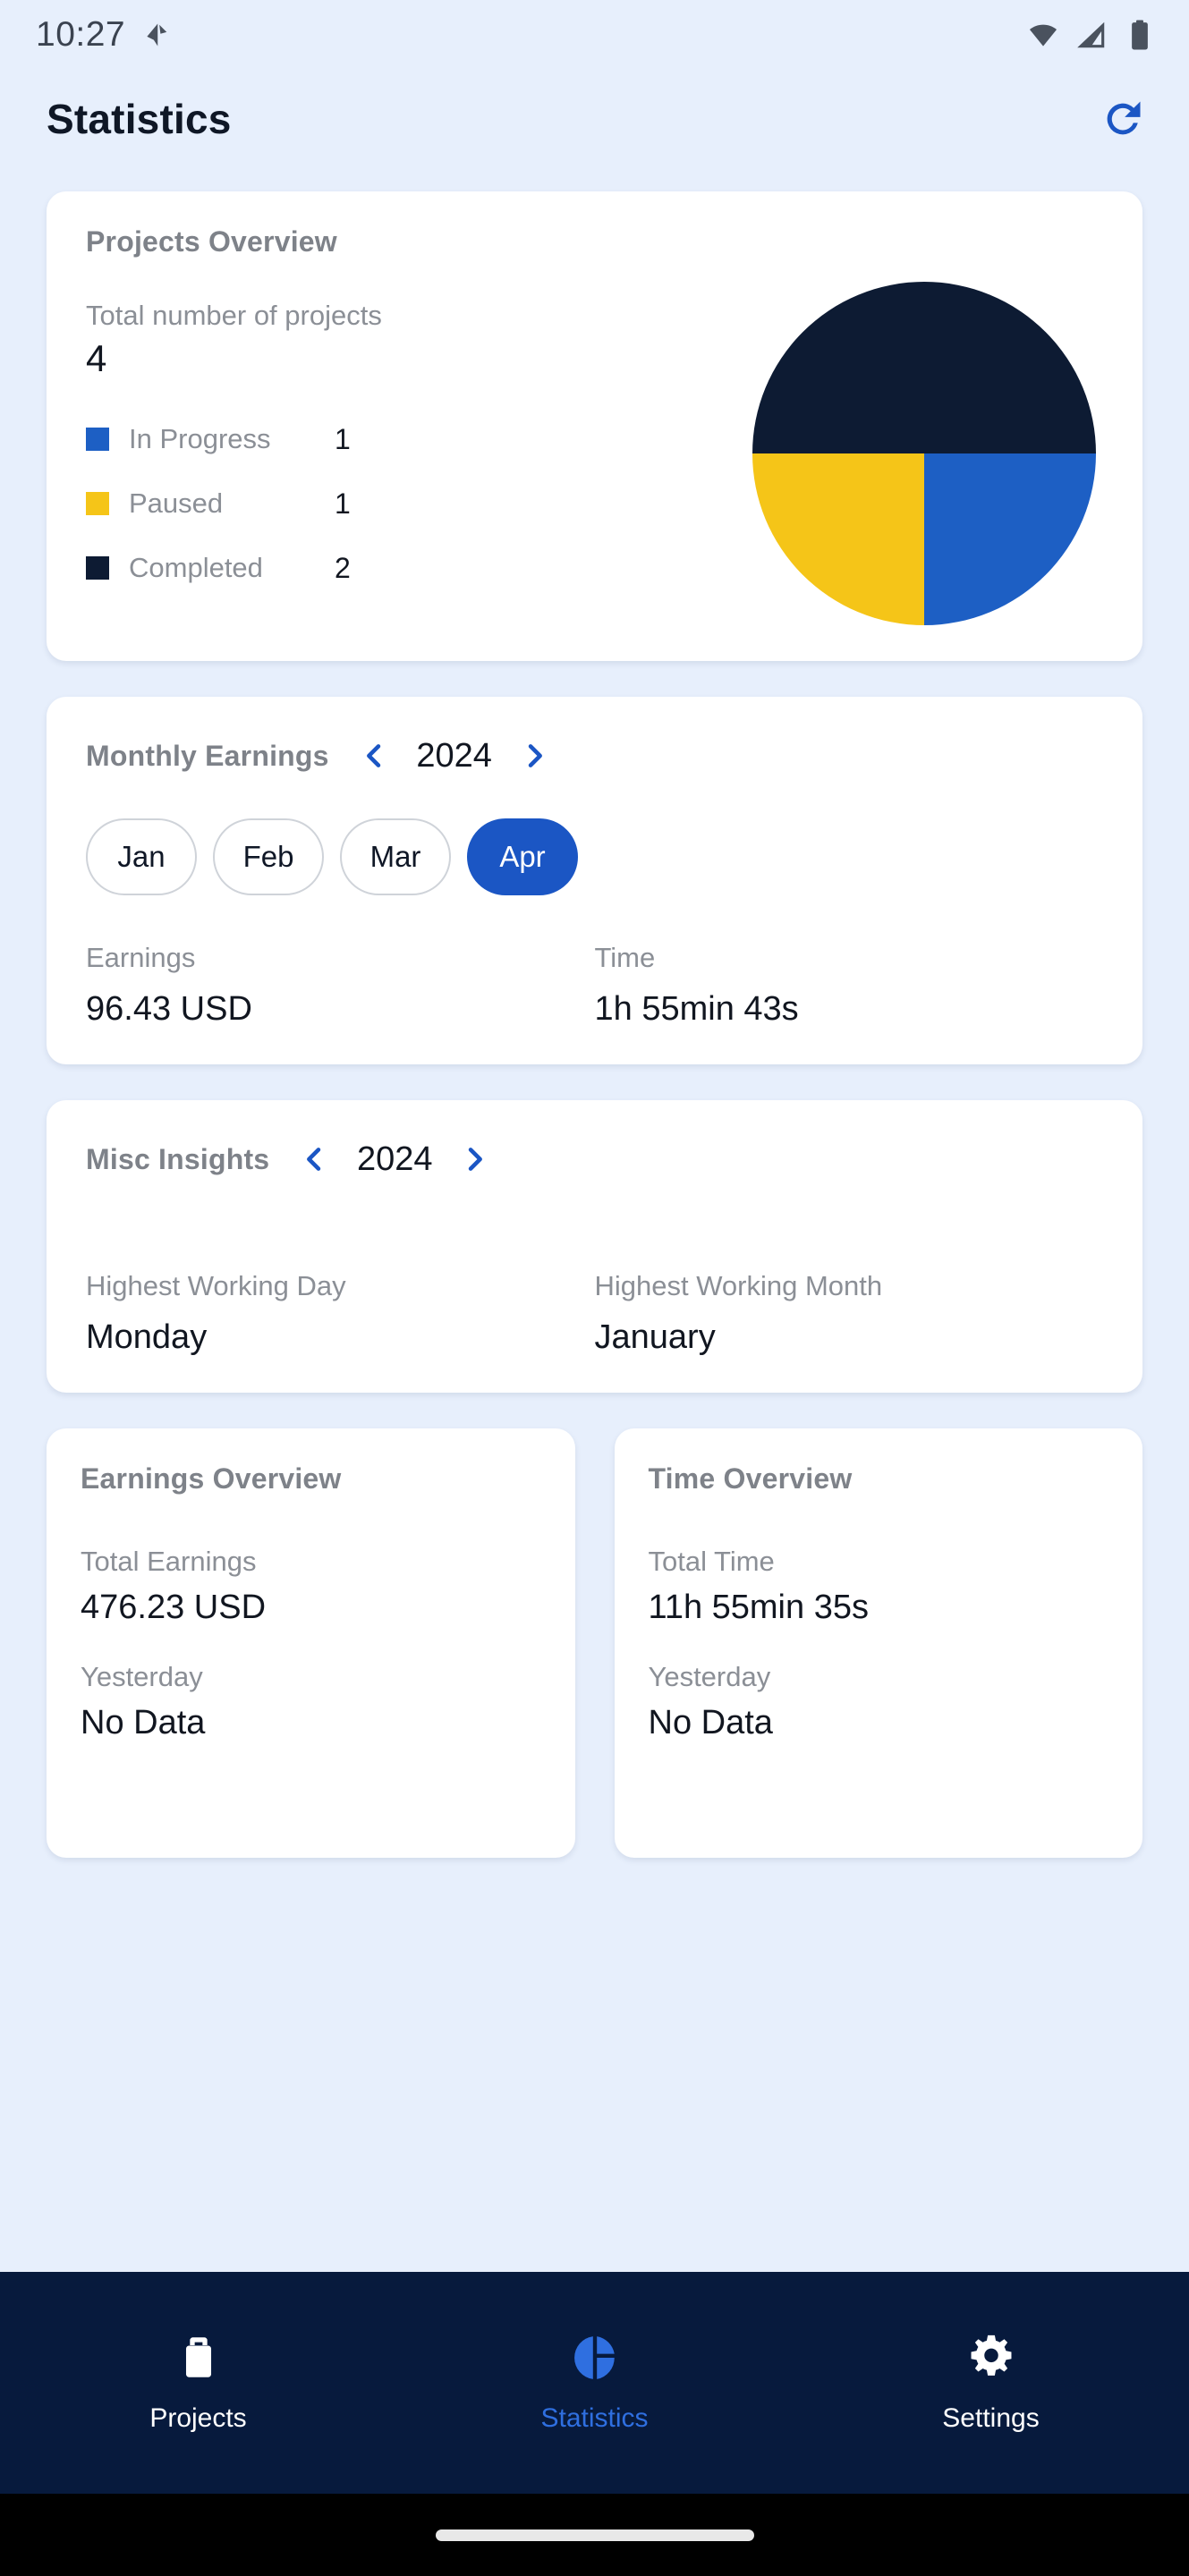 The width and height of the screenshot is (1189, 2576). What do you see at coordinates (758, 1607) in the screenshot?
I see `total-time-value: 11h 55min 35s` at bounding box center [758, 1607].